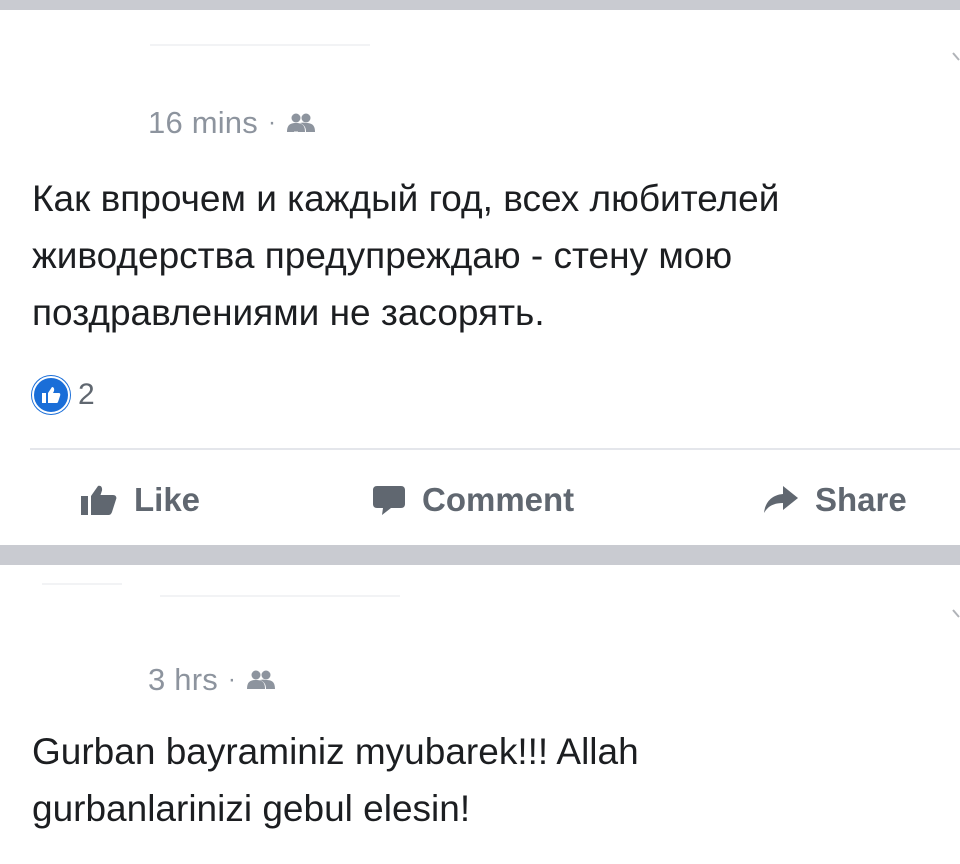 This screenshot has height=864, width=960. What do you see at coordinates (781, 499) in the screenshot?
I see `share-arrow-icon` at bounding box center [781, 499].